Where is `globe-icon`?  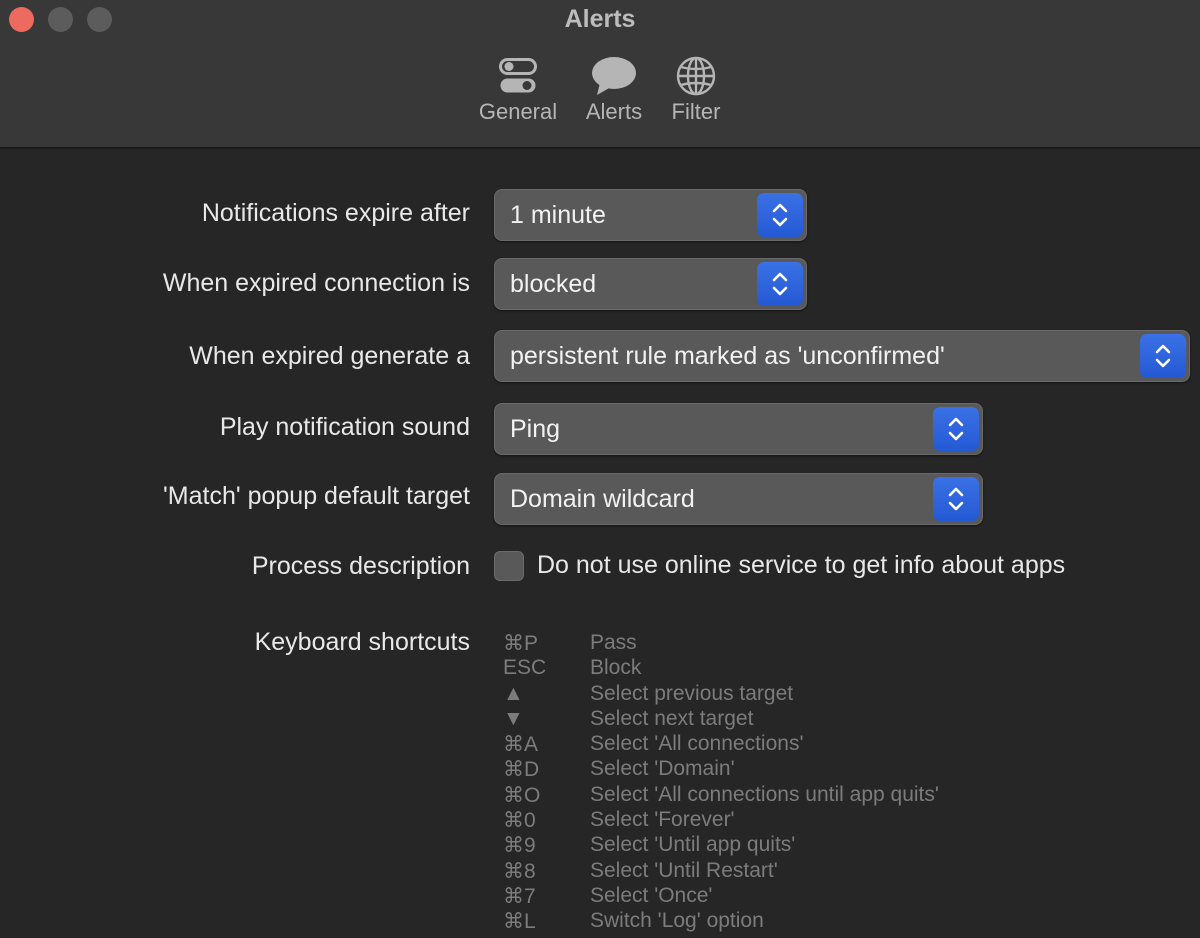 globe-icon is located at coordinates (696, 76).